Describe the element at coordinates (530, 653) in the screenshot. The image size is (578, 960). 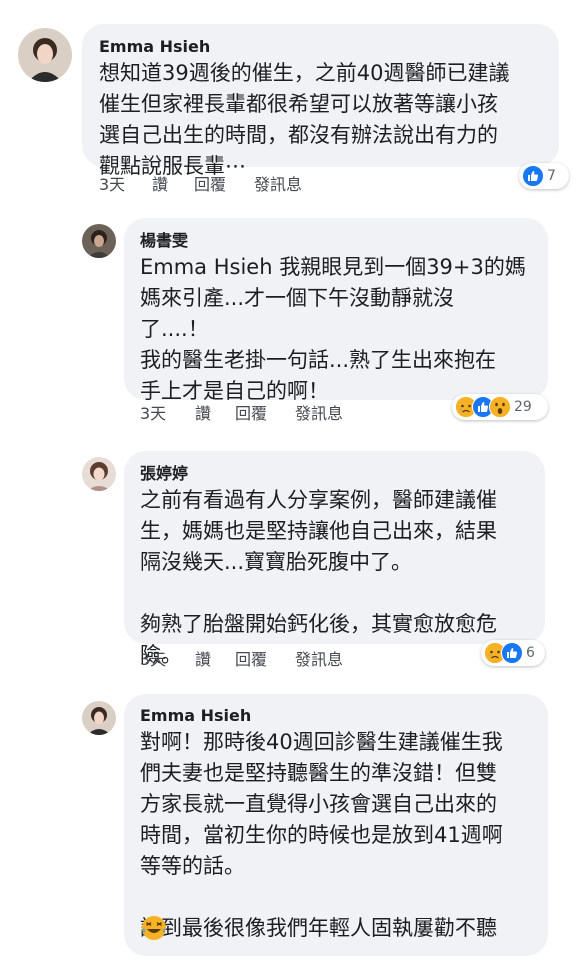
I see `reaction-count: 6` at that location.